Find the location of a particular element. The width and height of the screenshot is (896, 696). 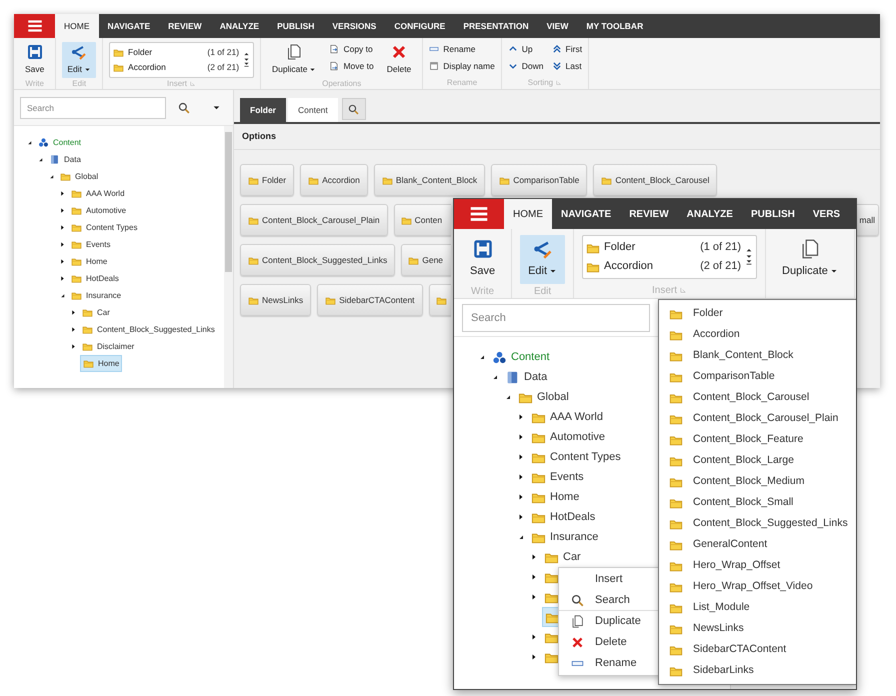

insert-option-button: Blank_Content_Block is located at coordinates (430, 180).